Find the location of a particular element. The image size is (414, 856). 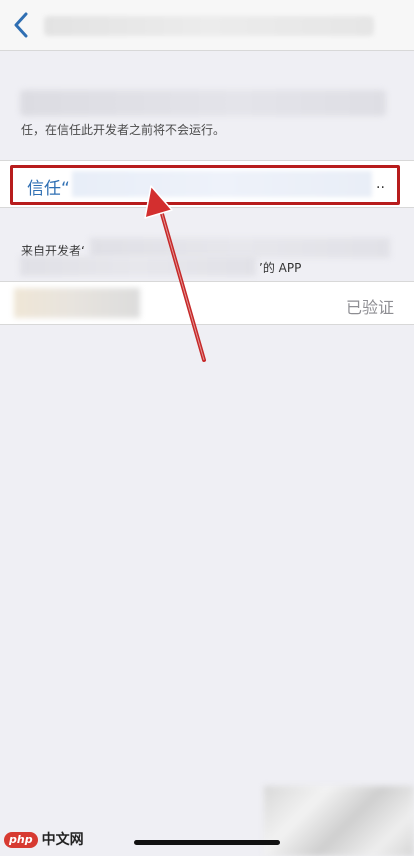

developer-name-redacted is located at coordinates (240, 248).